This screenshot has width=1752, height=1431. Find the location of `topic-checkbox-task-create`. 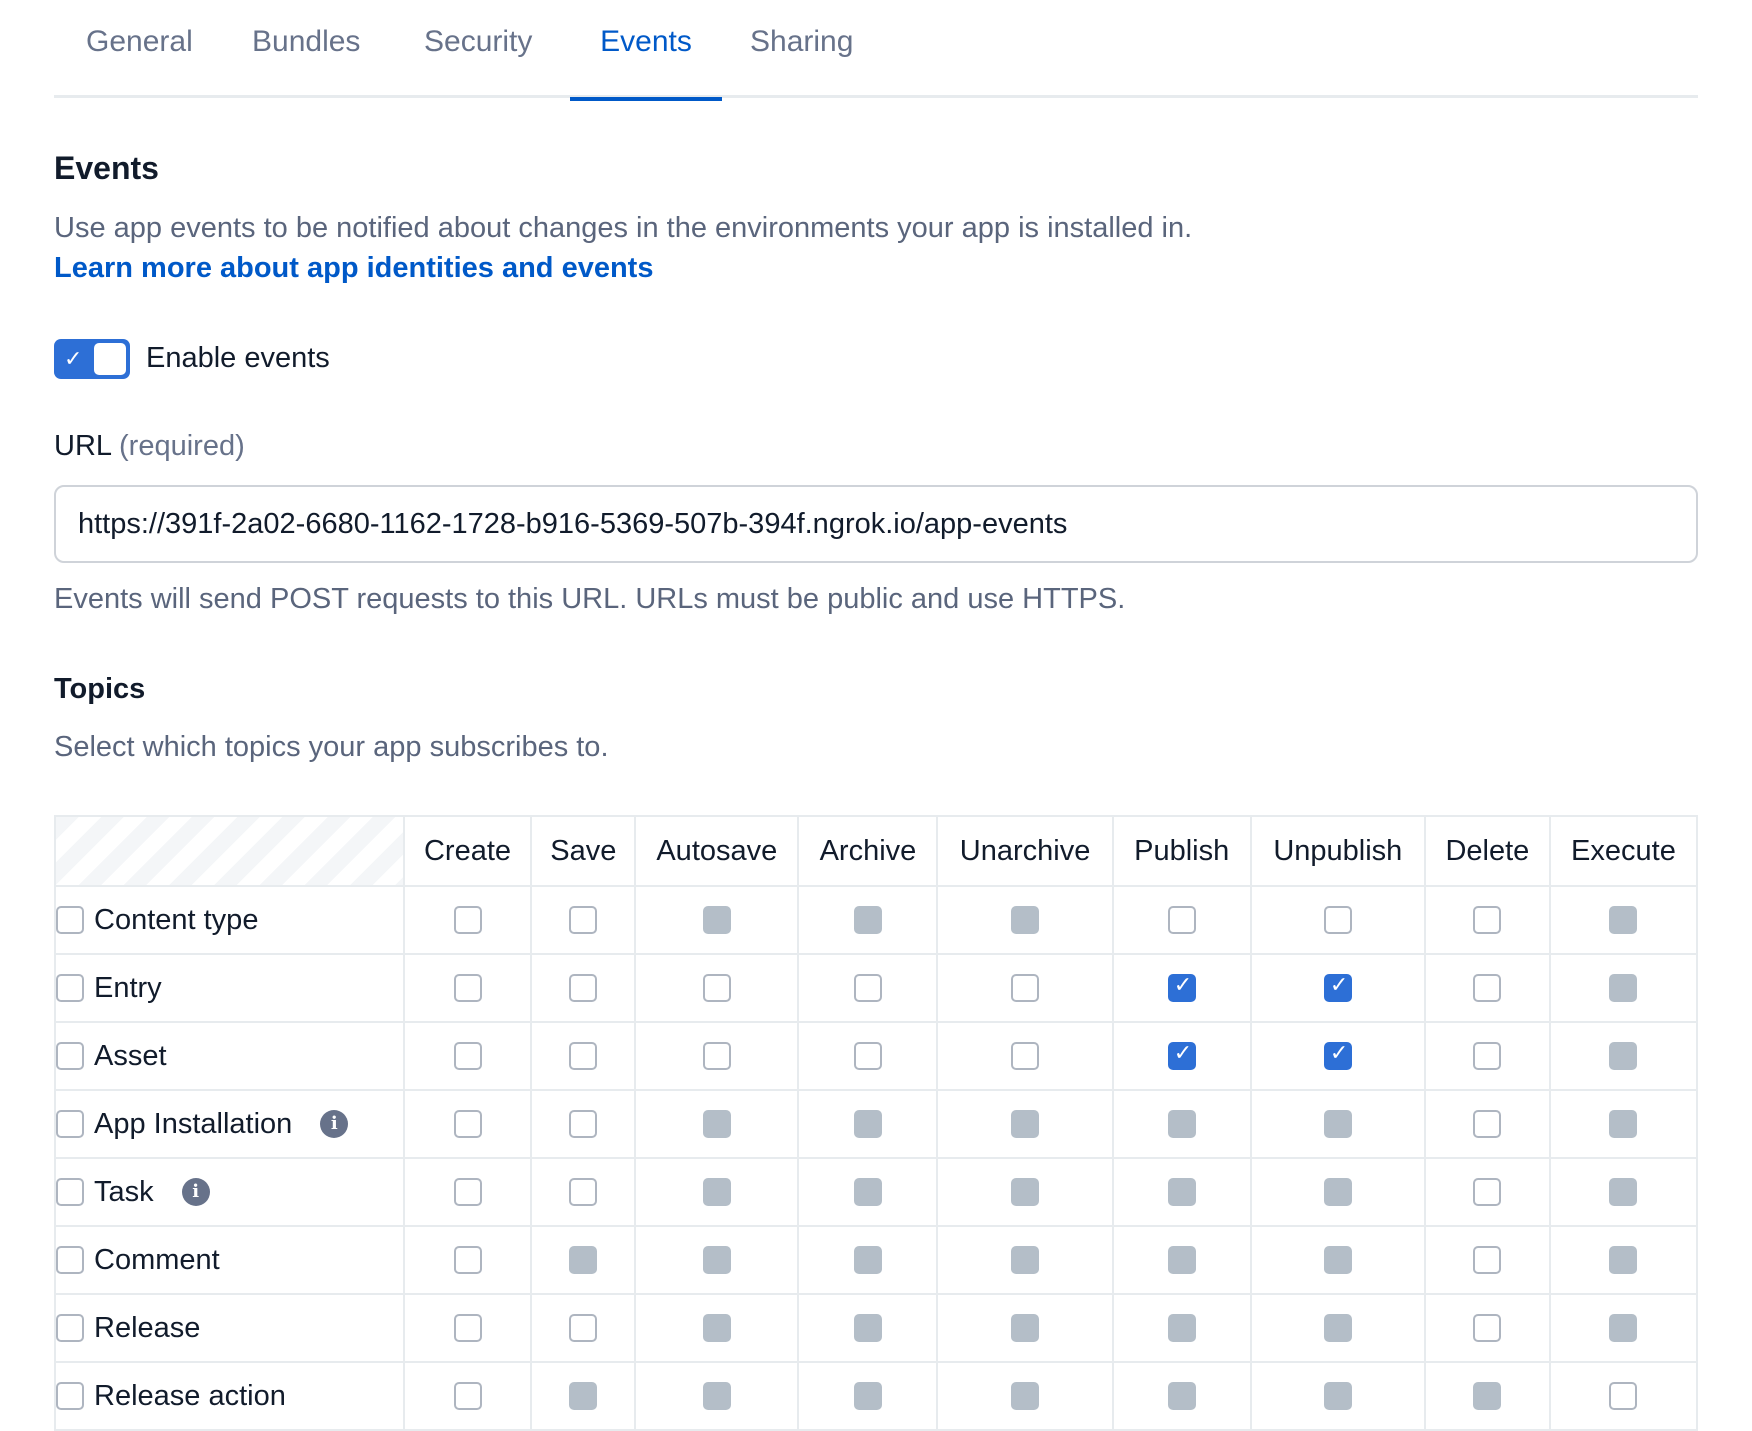

topic-checkbox-task-create is located at coordinates (467, 1192).